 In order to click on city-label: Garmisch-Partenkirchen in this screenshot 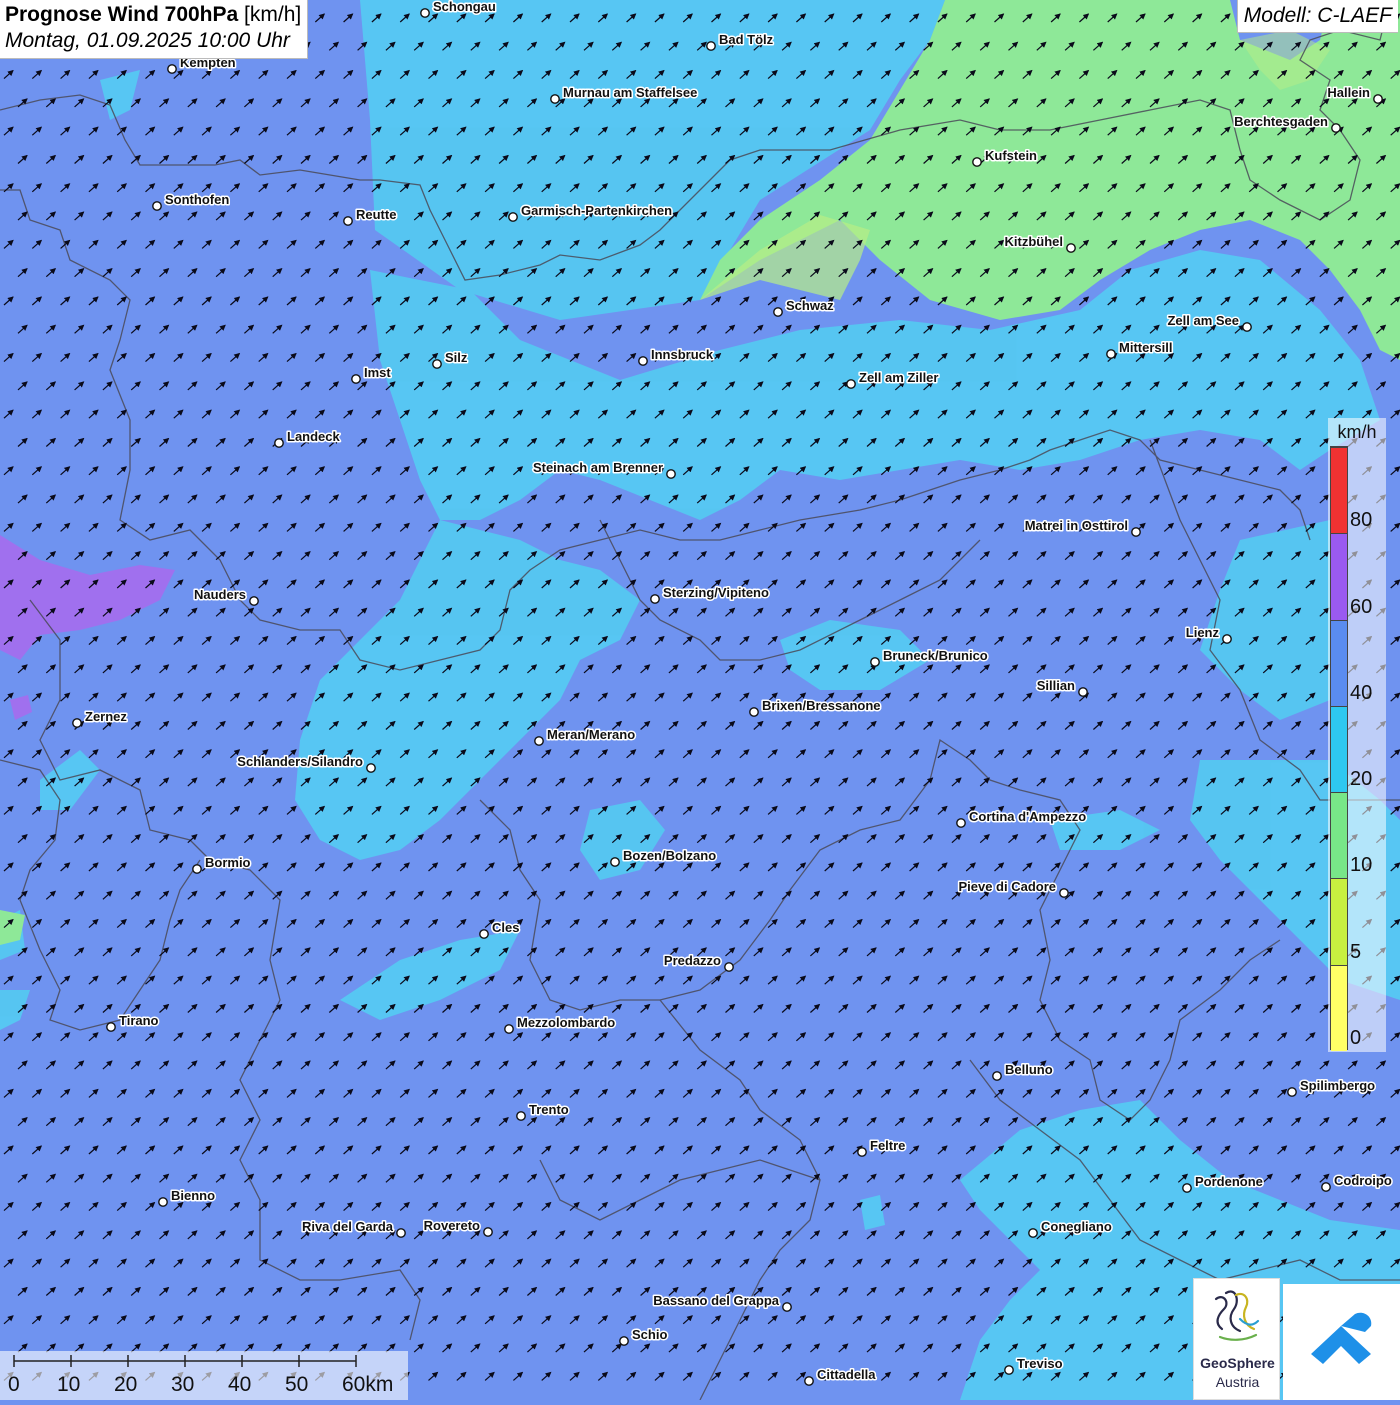, I will do `click(596, 210)`.